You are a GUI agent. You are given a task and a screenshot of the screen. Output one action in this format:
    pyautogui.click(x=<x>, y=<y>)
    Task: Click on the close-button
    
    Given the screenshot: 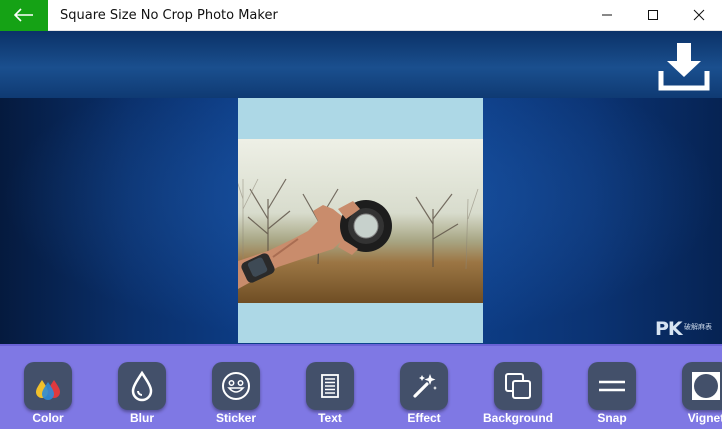 What is the action you would take?
    pyautogui.click(x=699, y=15)
    